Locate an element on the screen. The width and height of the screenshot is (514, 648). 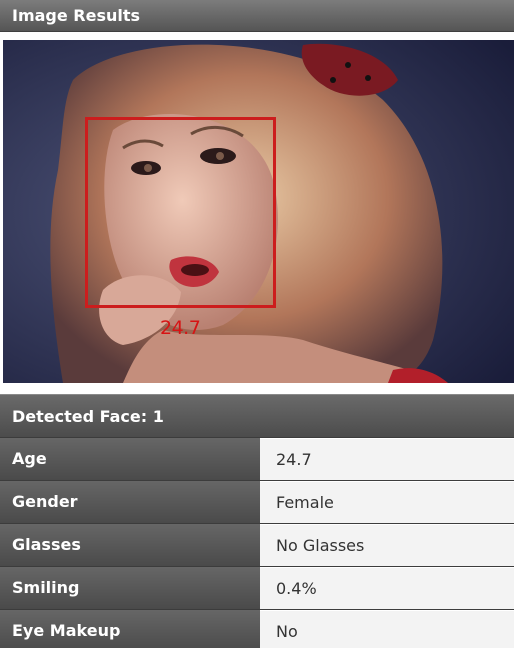
table-row-eye-makeup: Eye Makeup No is located at coordinates (257, 628).